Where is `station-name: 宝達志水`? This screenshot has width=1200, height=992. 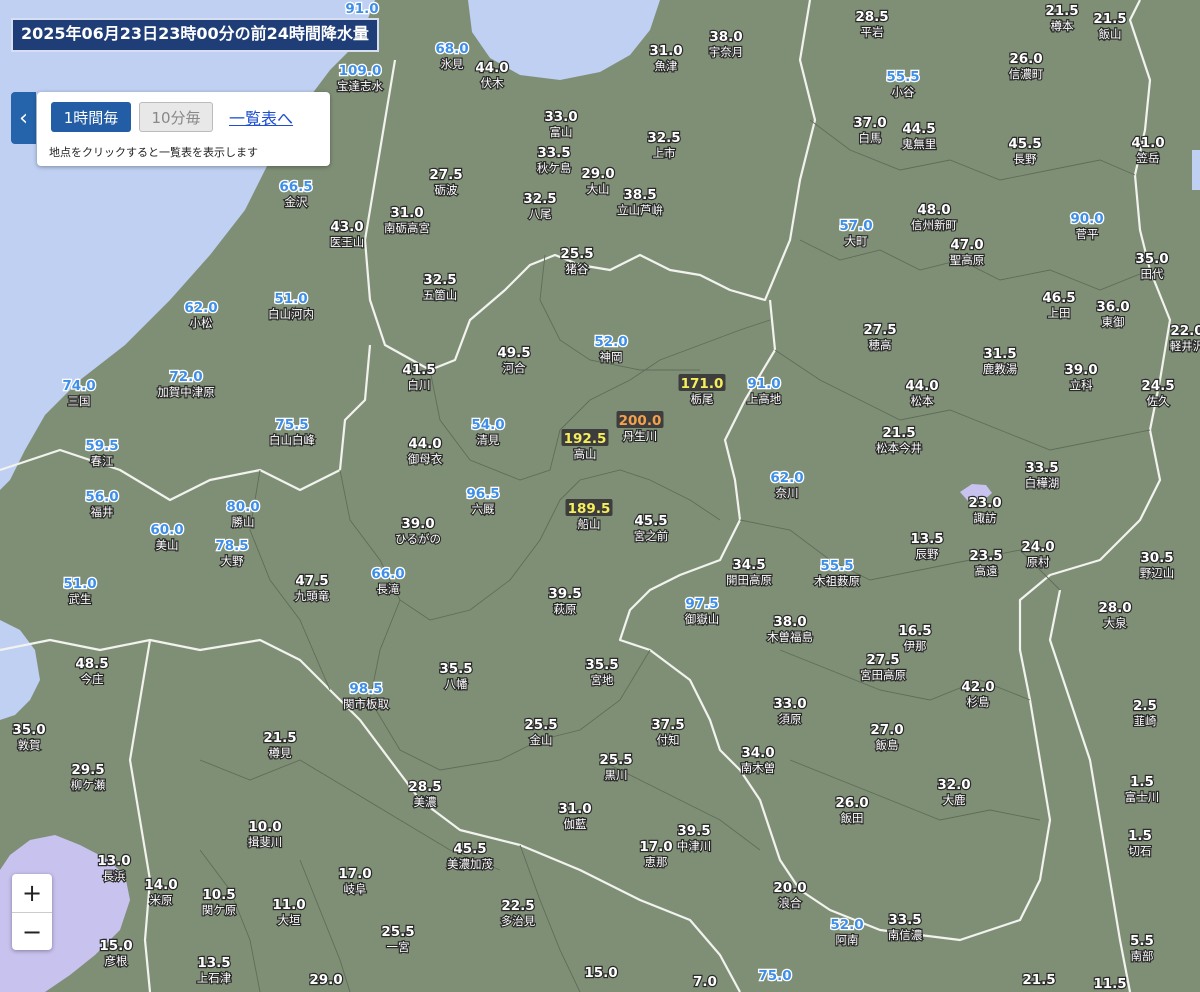
station-name: 宝達志水 is located at coordinates (360, 86).